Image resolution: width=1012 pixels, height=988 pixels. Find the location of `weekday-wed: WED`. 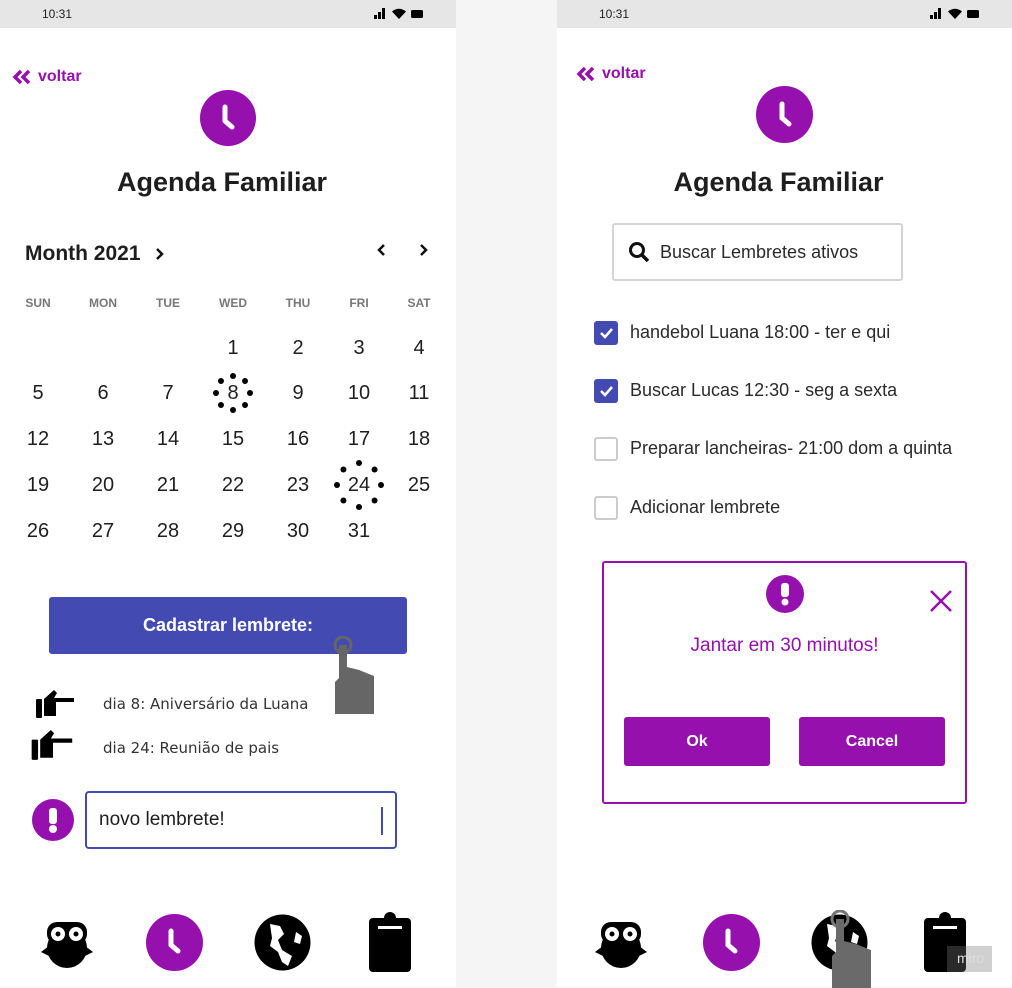

weekday-wed: WED is located at coordinates (233, 303).